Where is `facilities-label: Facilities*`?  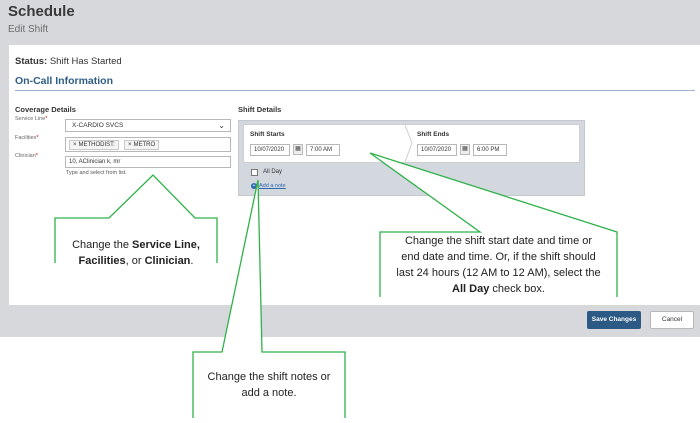
facilities-label: Facilities* is located at coordinates (27, 138).